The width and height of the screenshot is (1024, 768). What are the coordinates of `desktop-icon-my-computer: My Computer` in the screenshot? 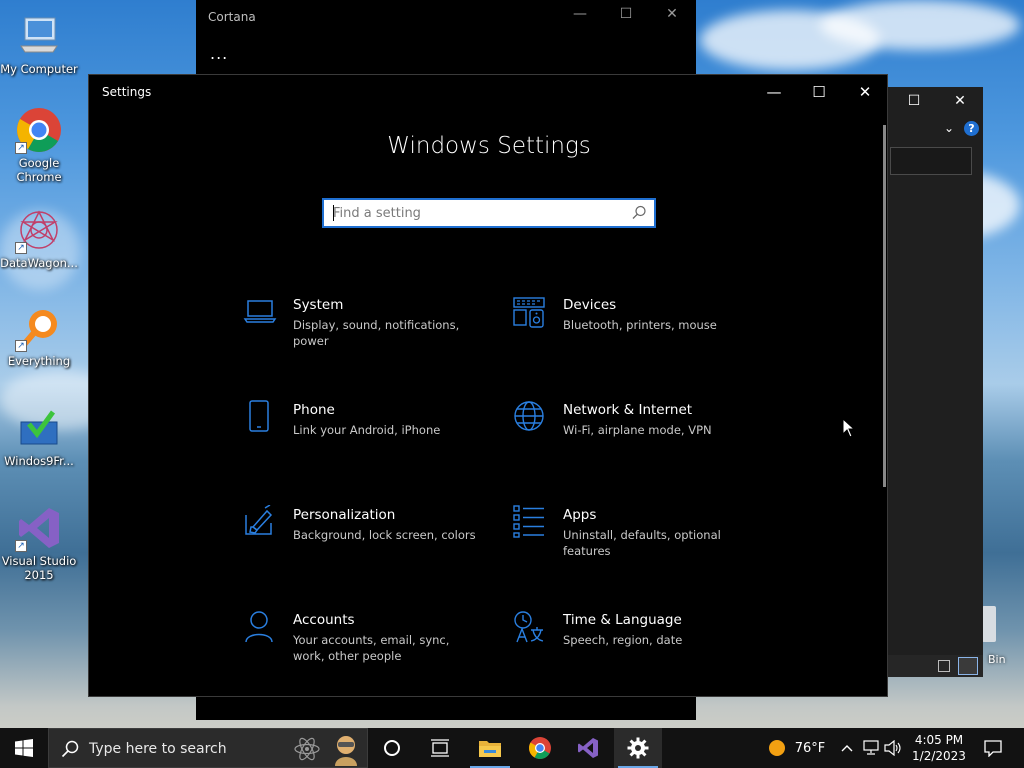 It's located at (39, 44).